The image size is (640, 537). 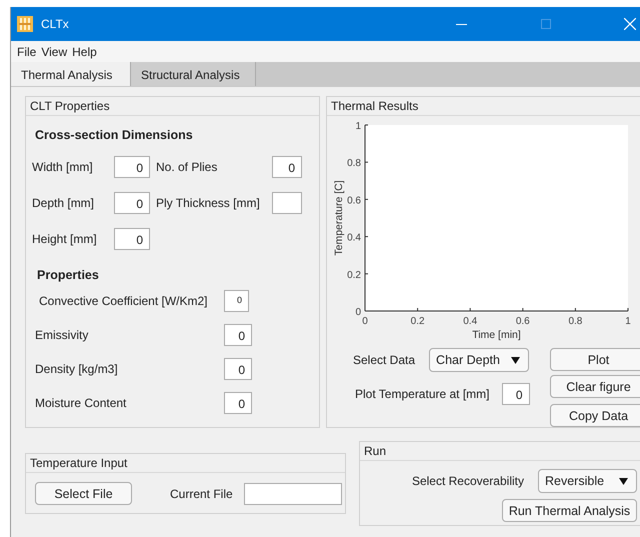 I want to click on recoverability-dropdown: Reversible, so click(x=587, y=481).